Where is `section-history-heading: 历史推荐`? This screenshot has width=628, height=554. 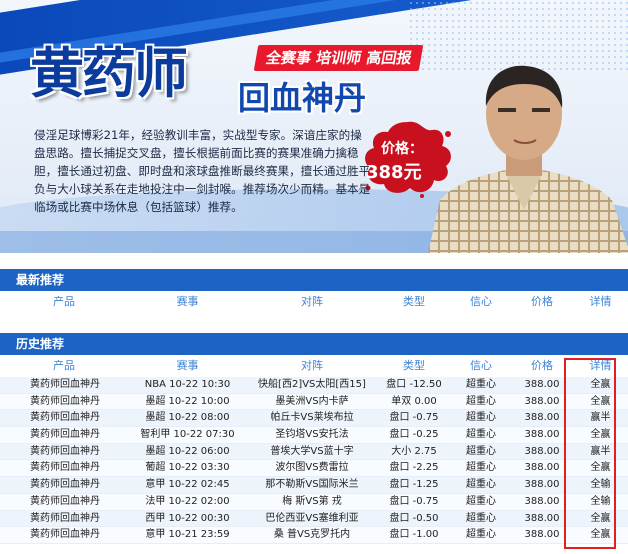
section-history-heading: 历史推荐 is located at coordinates (314, 344).